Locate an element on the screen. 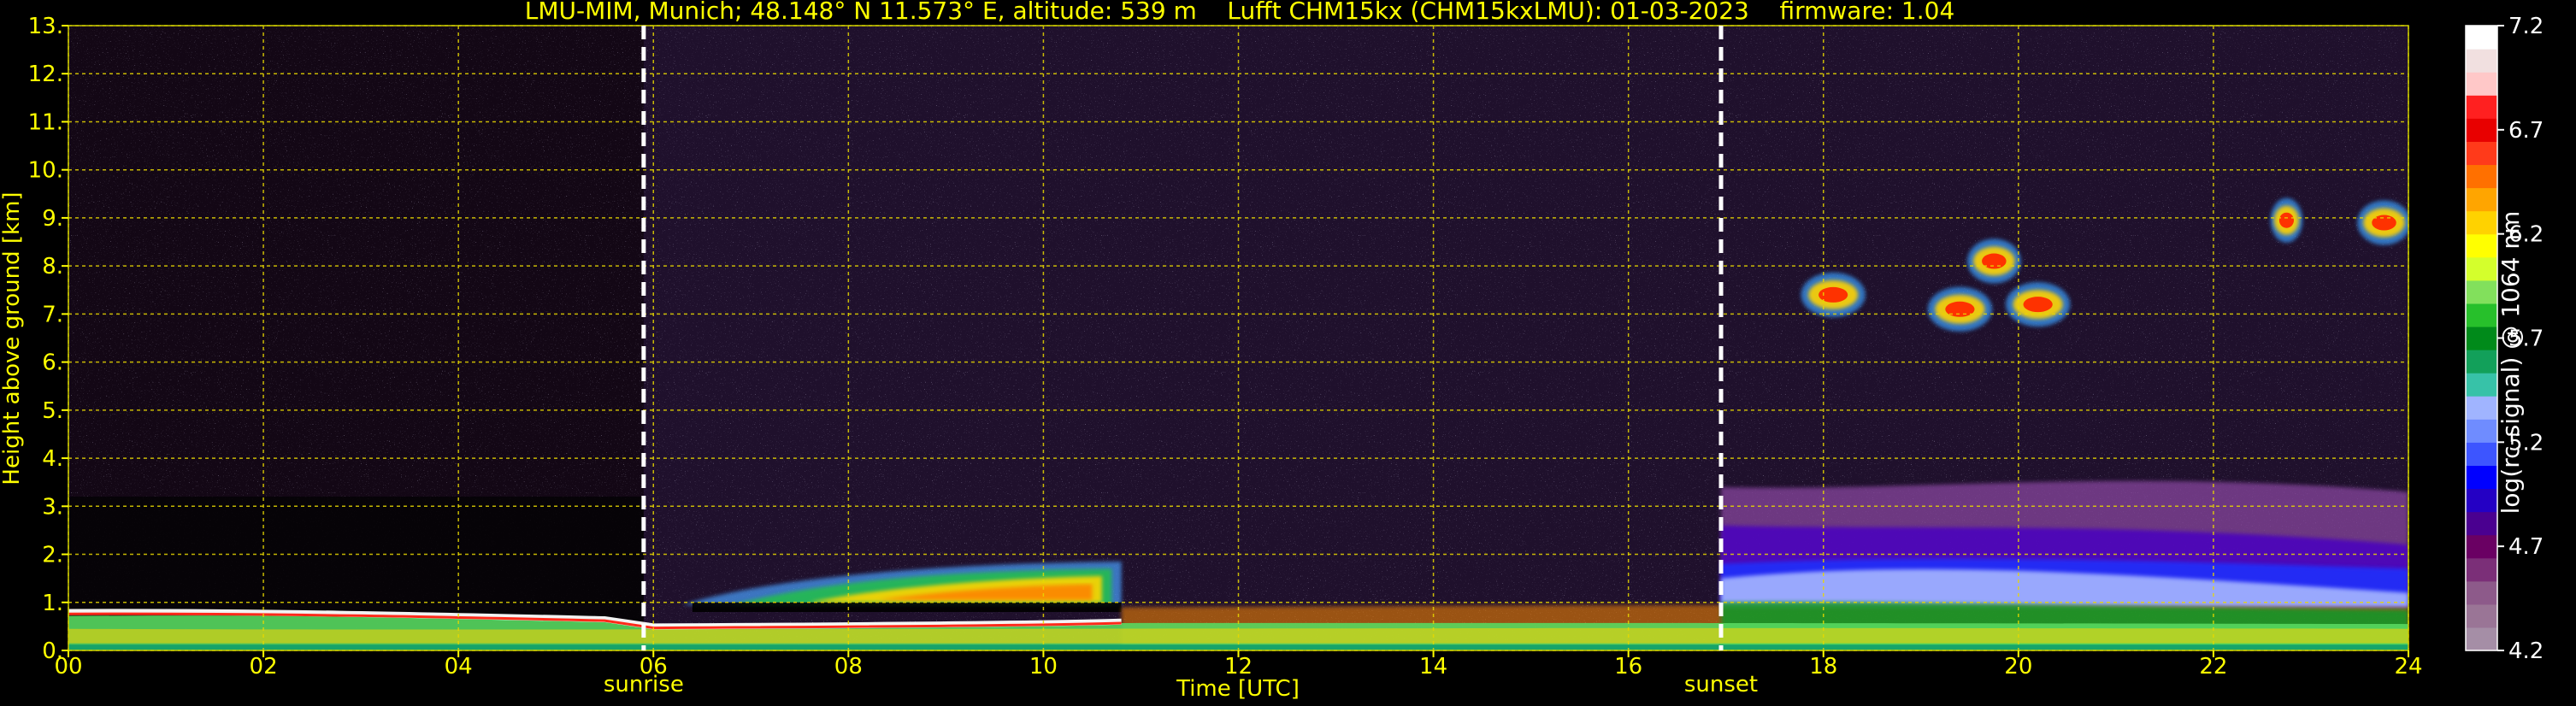 This screenshot has width=2576, height=706. y-tick-label: 7. is located at coordinates (52, 314).